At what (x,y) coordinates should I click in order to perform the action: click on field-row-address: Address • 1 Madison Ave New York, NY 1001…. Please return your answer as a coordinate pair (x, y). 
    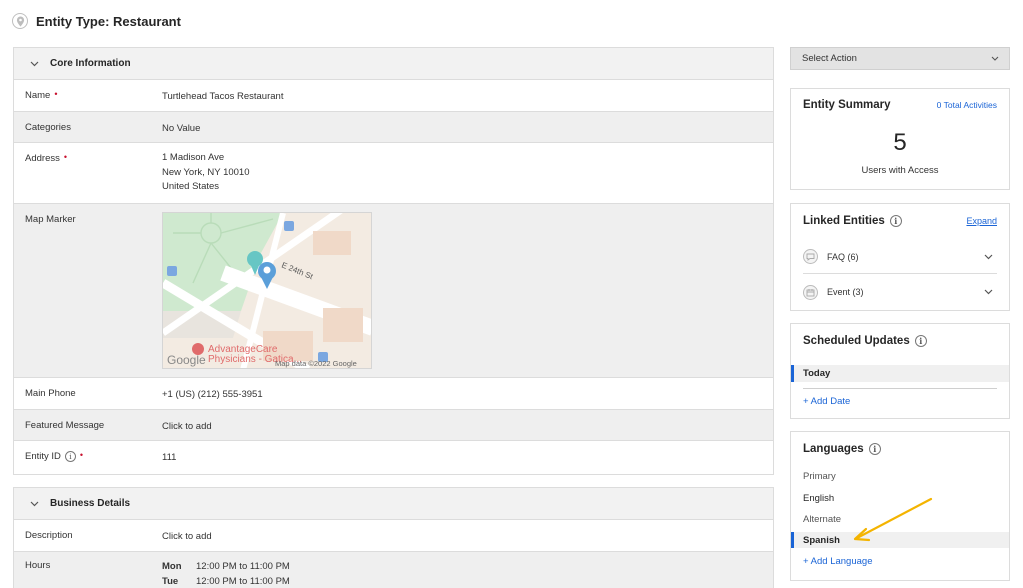
    Looking at the image, I should click on (393, 173).